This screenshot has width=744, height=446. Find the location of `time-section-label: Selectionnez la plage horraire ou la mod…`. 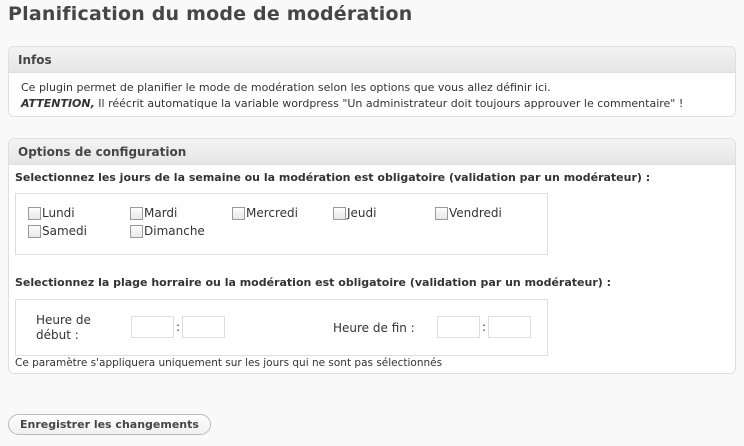

time-section-label: Selectionnez la plage horraire ou la mod… is located at coordinates (313, 282).